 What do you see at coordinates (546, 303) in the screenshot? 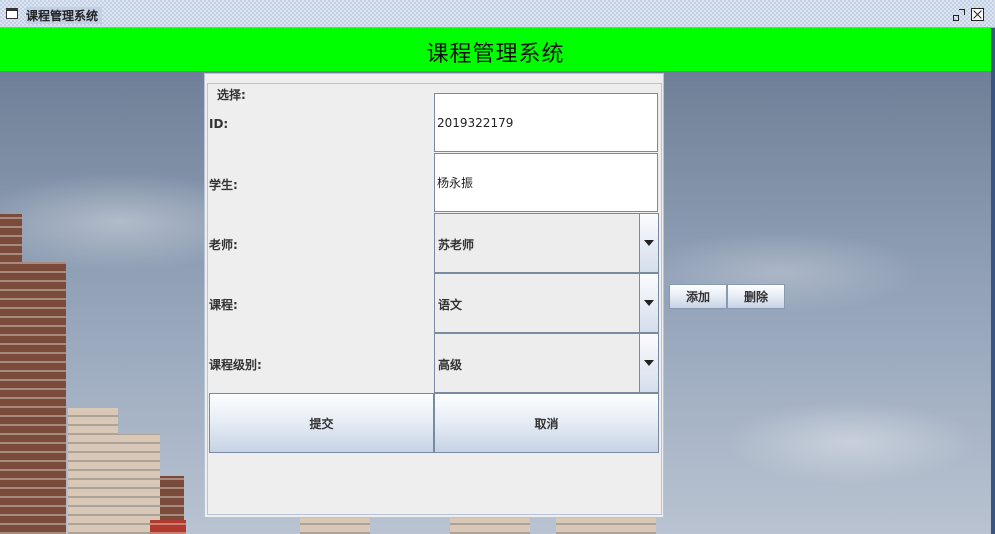
I see `course-select: 语文` at bounding box center [546, 303].